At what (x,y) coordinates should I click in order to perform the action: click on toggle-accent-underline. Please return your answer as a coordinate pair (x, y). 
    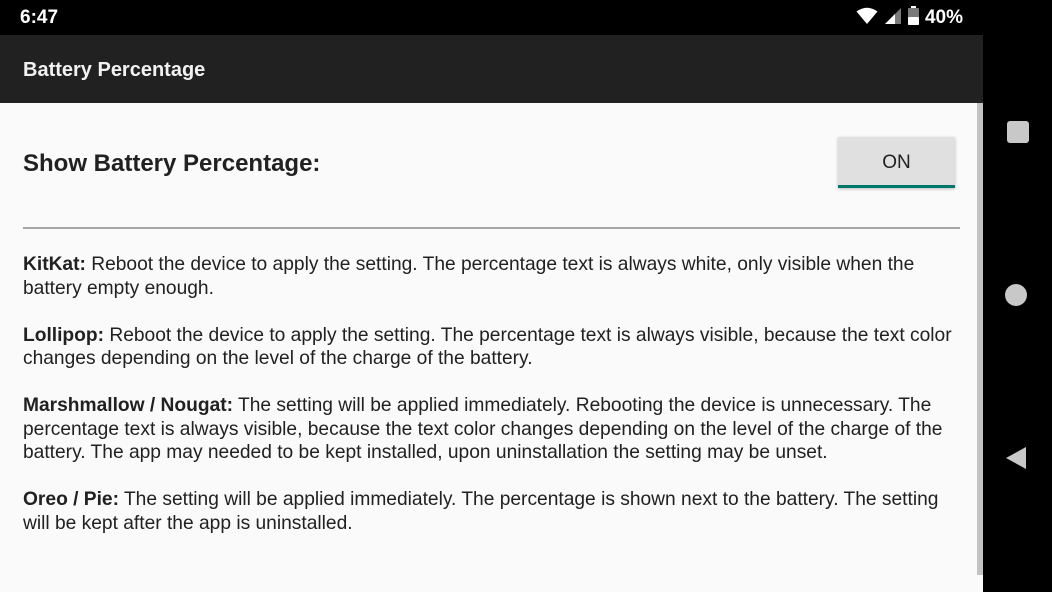
    Looking at the image, I should click on (896, 186).